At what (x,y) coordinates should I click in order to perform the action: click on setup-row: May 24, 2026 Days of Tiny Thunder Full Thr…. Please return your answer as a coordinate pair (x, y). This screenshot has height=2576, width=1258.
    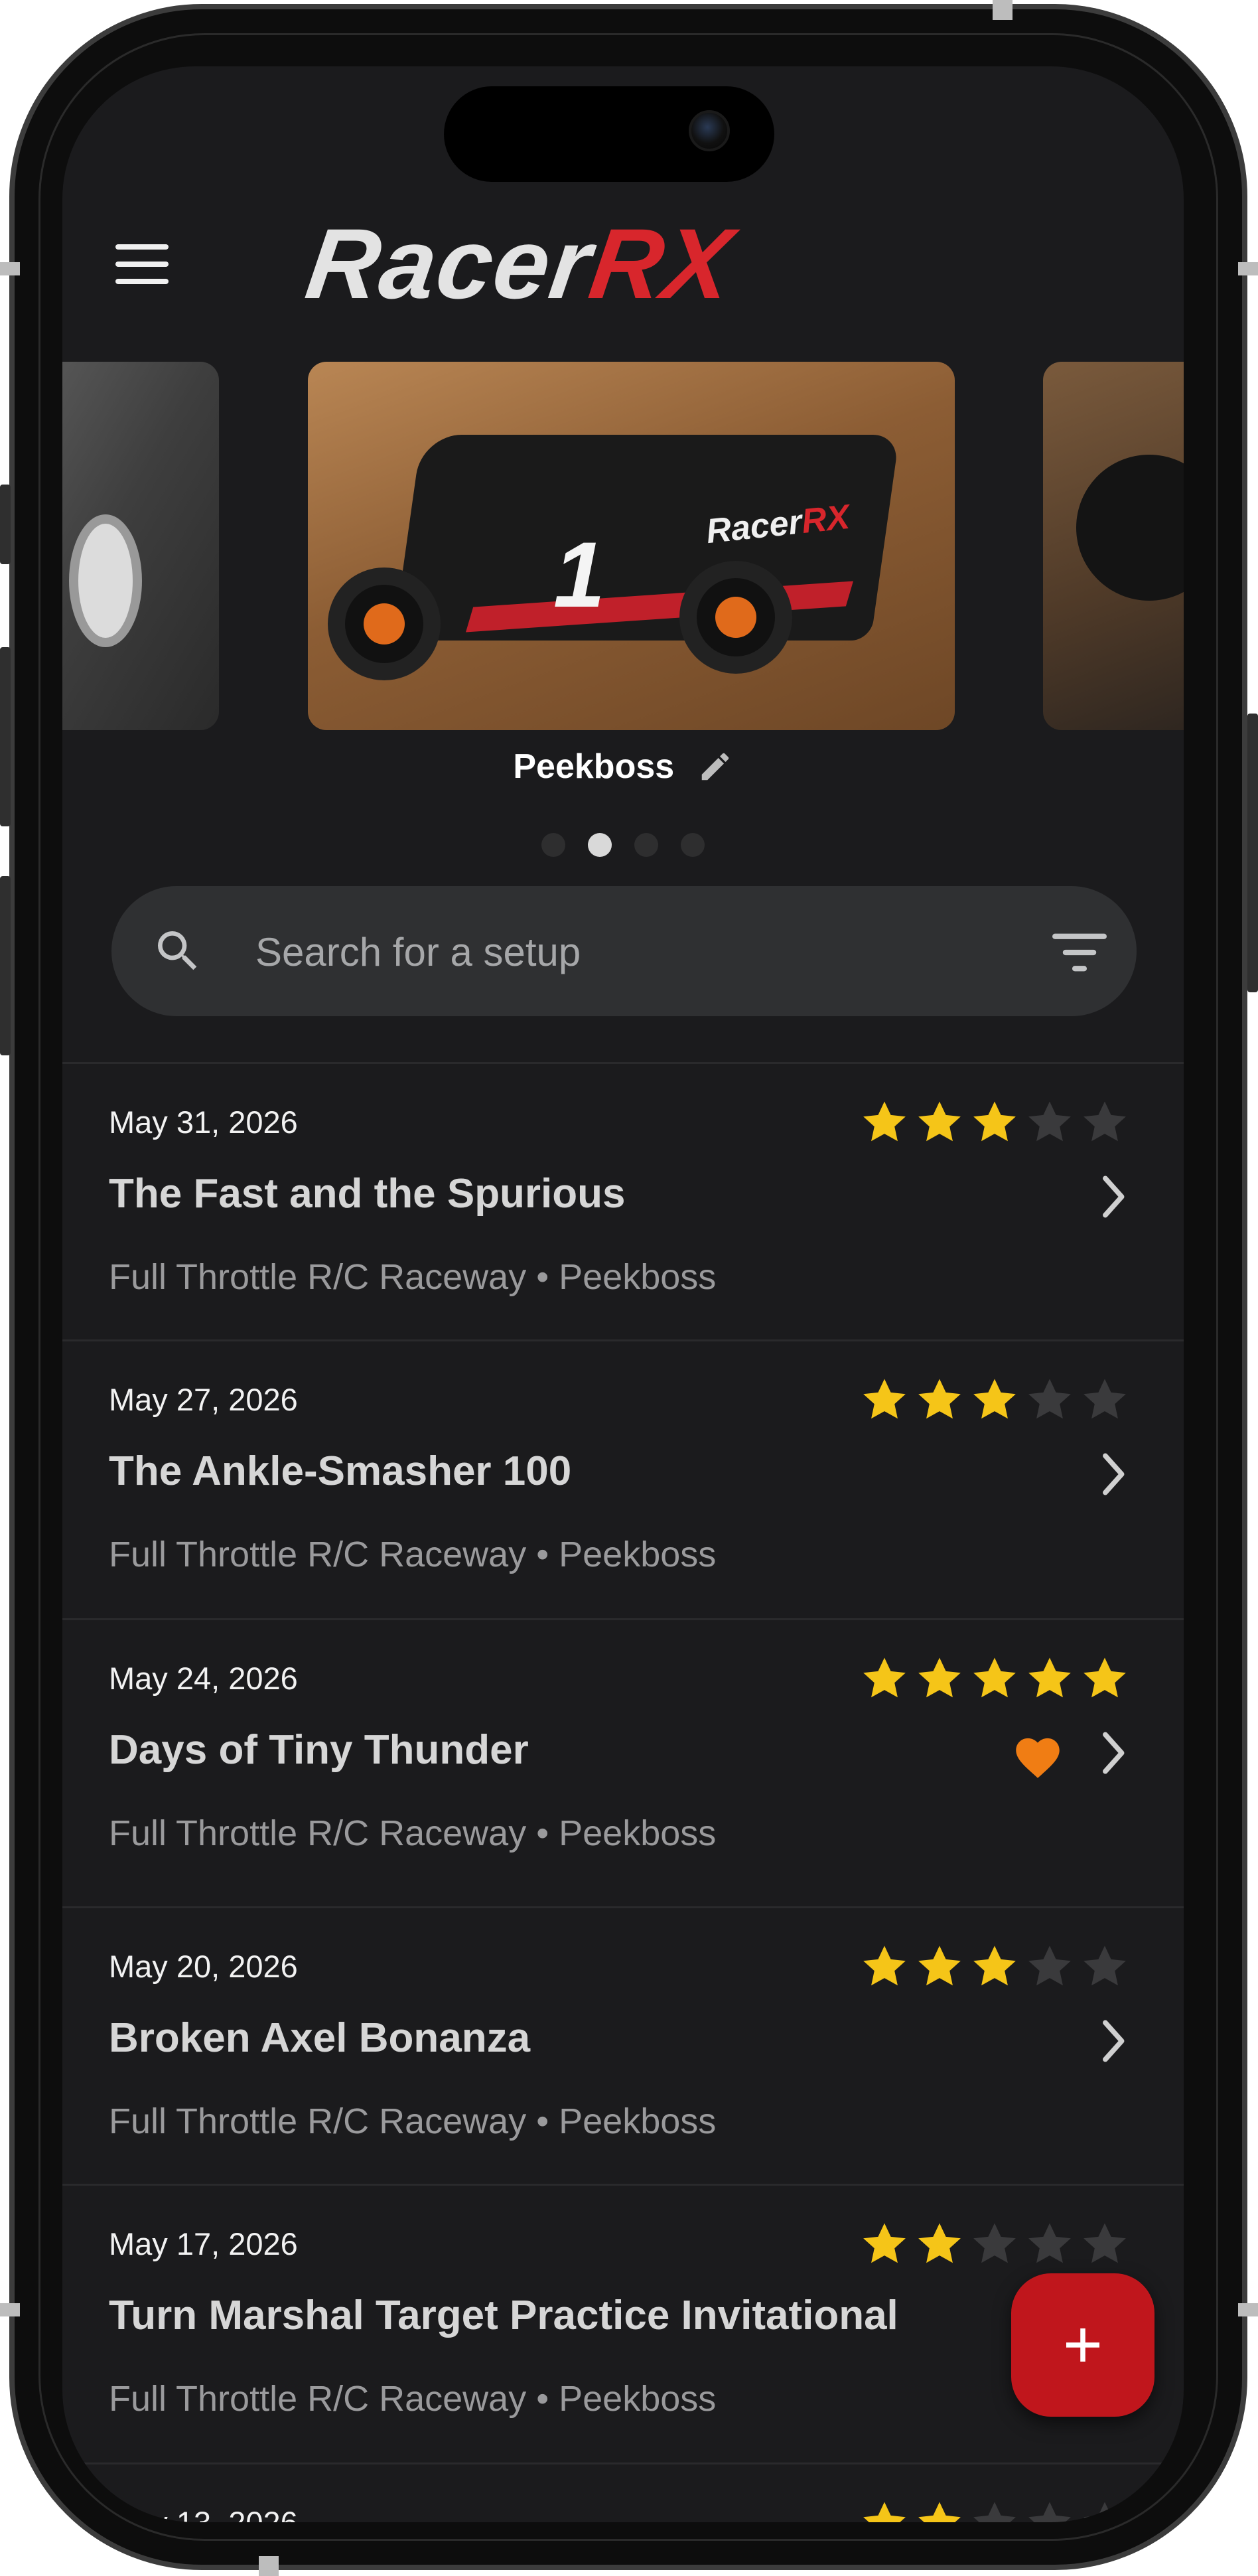
    Looking at the image, I should click on (623, 1763).